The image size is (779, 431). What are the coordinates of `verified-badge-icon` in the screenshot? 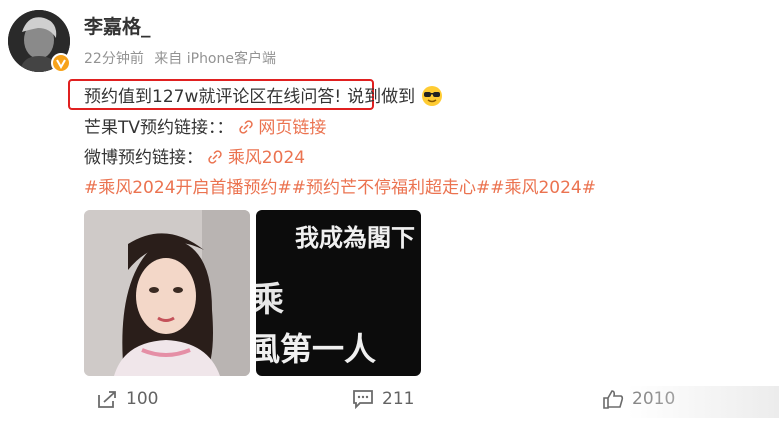 It's located at (61, 63).